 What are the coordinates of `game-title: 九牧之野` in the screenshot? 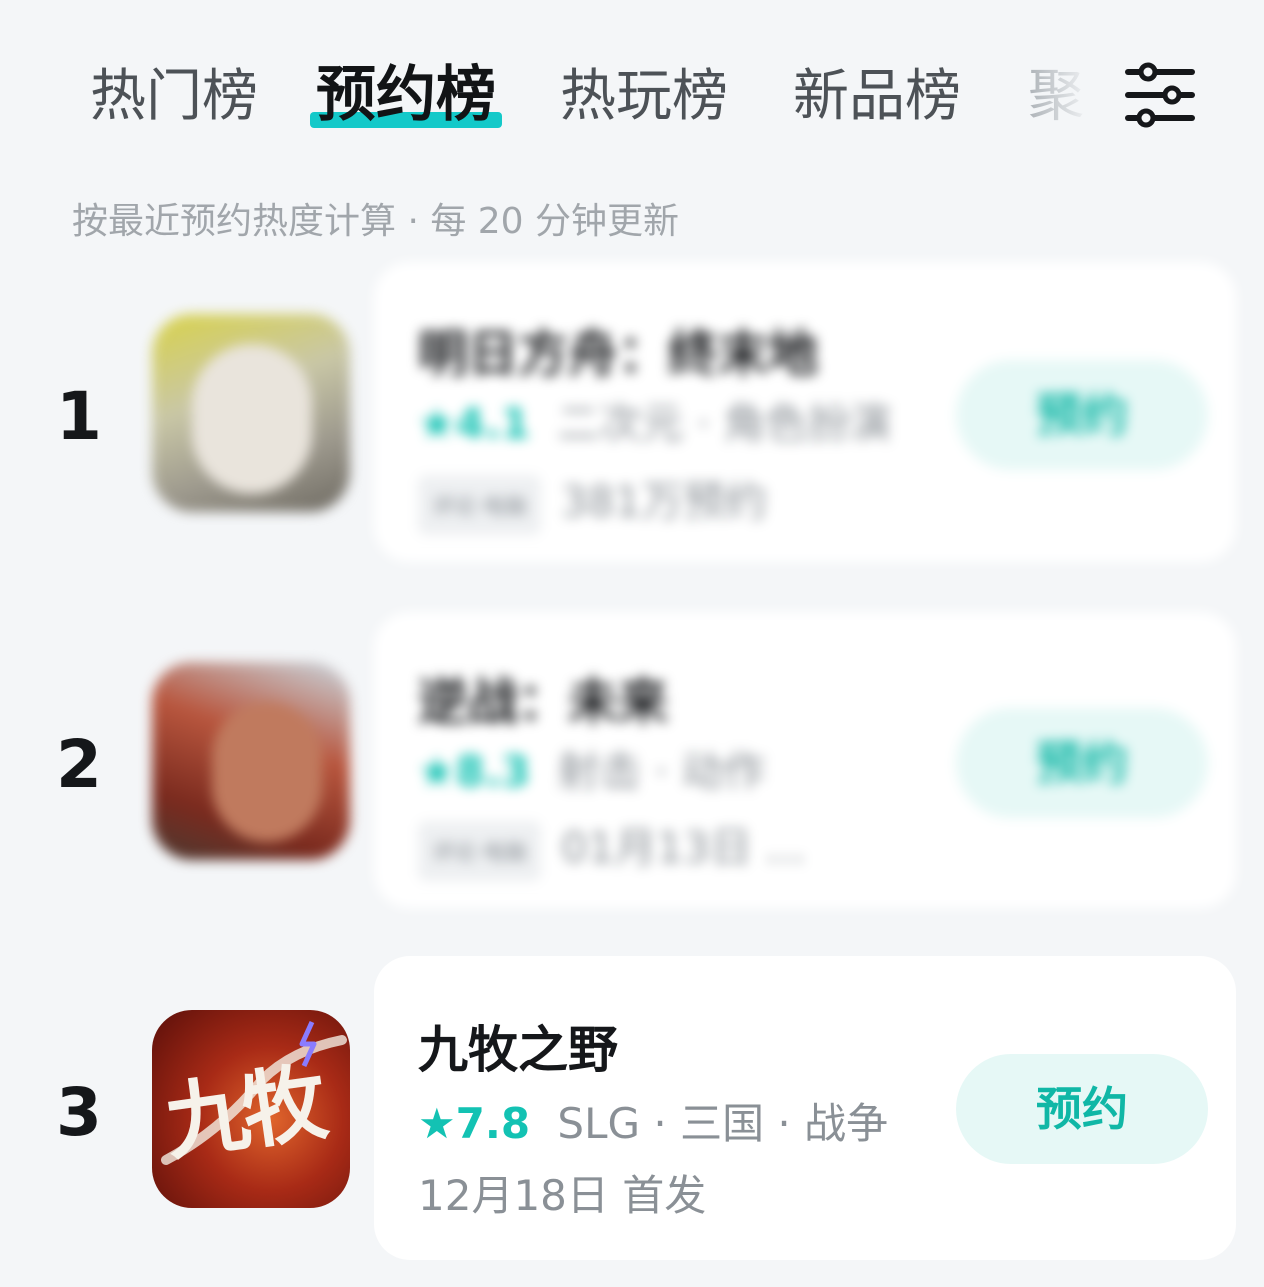 It's located at (518, 1050).